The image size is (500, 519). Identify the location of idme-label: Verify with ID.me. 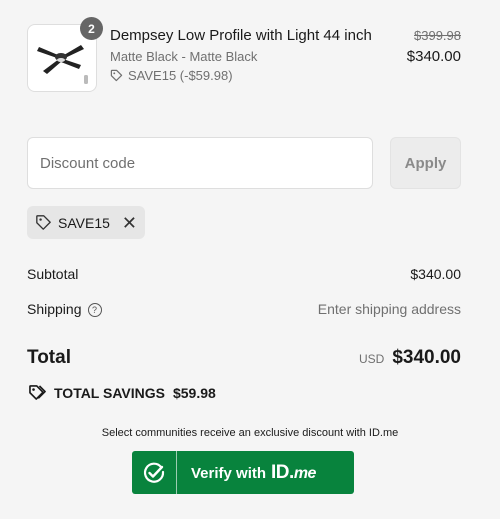
(246, 473).